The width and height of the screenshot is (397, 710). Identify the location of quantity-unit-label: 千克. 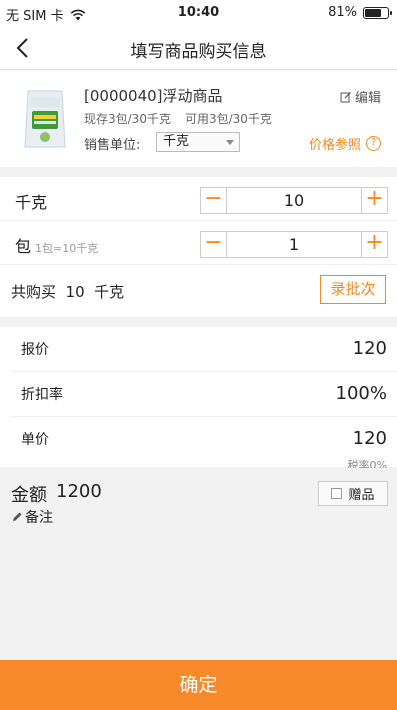
(31, 202).